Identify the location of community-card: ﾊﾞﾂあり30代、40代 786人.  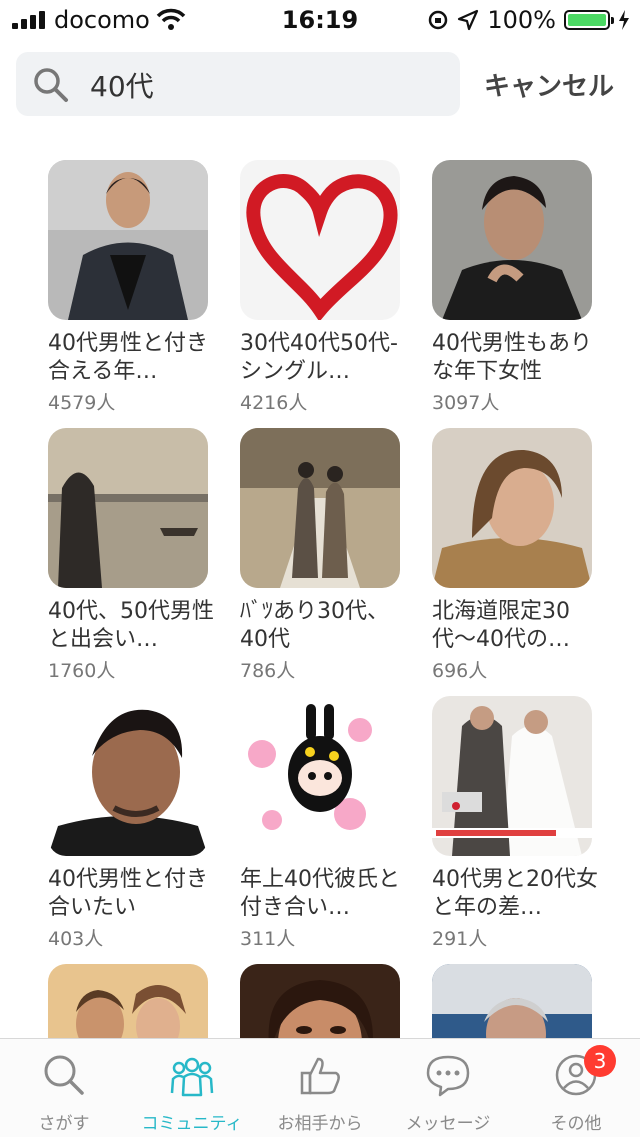
(324, 555).